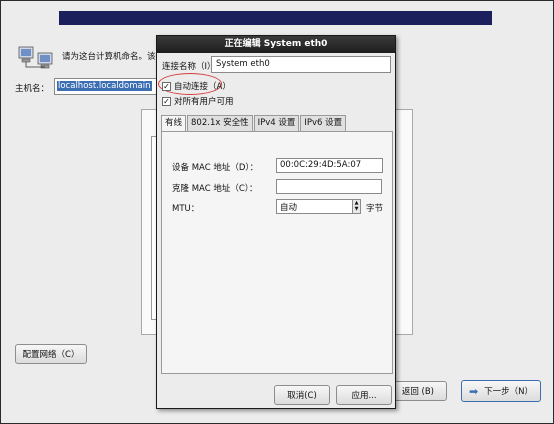 The height and width of the screenshot is (424, 554). Describe the element at coordinates (220, 123) in the screenshot. I see `tab-8021x-security: 802.1x 安全性` at that location.